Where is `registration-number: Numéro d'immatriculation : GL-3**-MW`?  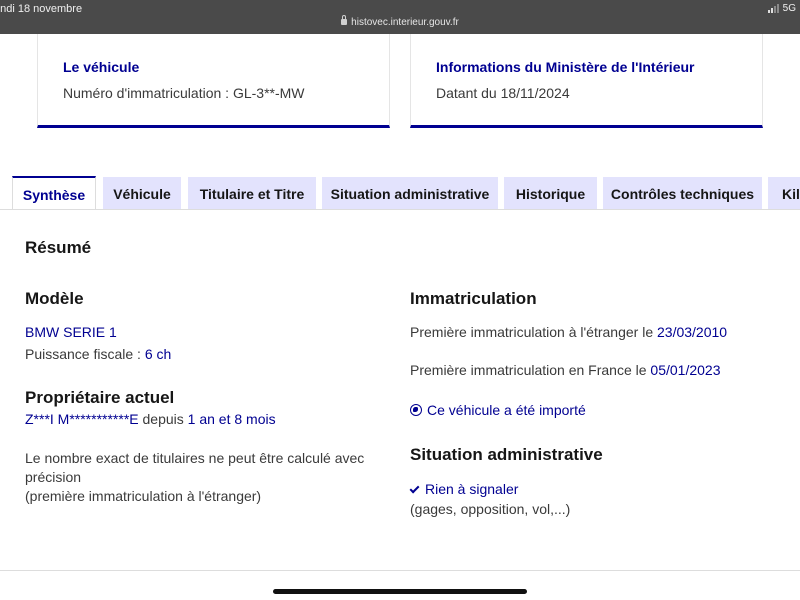
registration-number: Numéro d'immatriculation : GL-3**-MW is located at coordinates (184, 93).